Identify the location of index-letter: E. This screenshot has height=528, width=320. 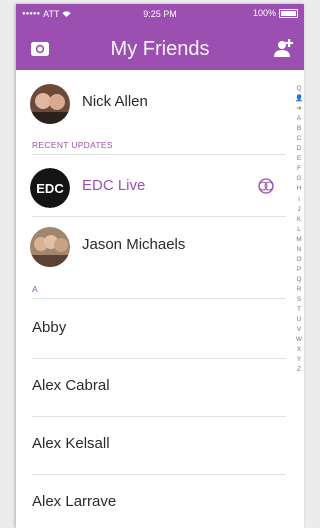
(299, 159).